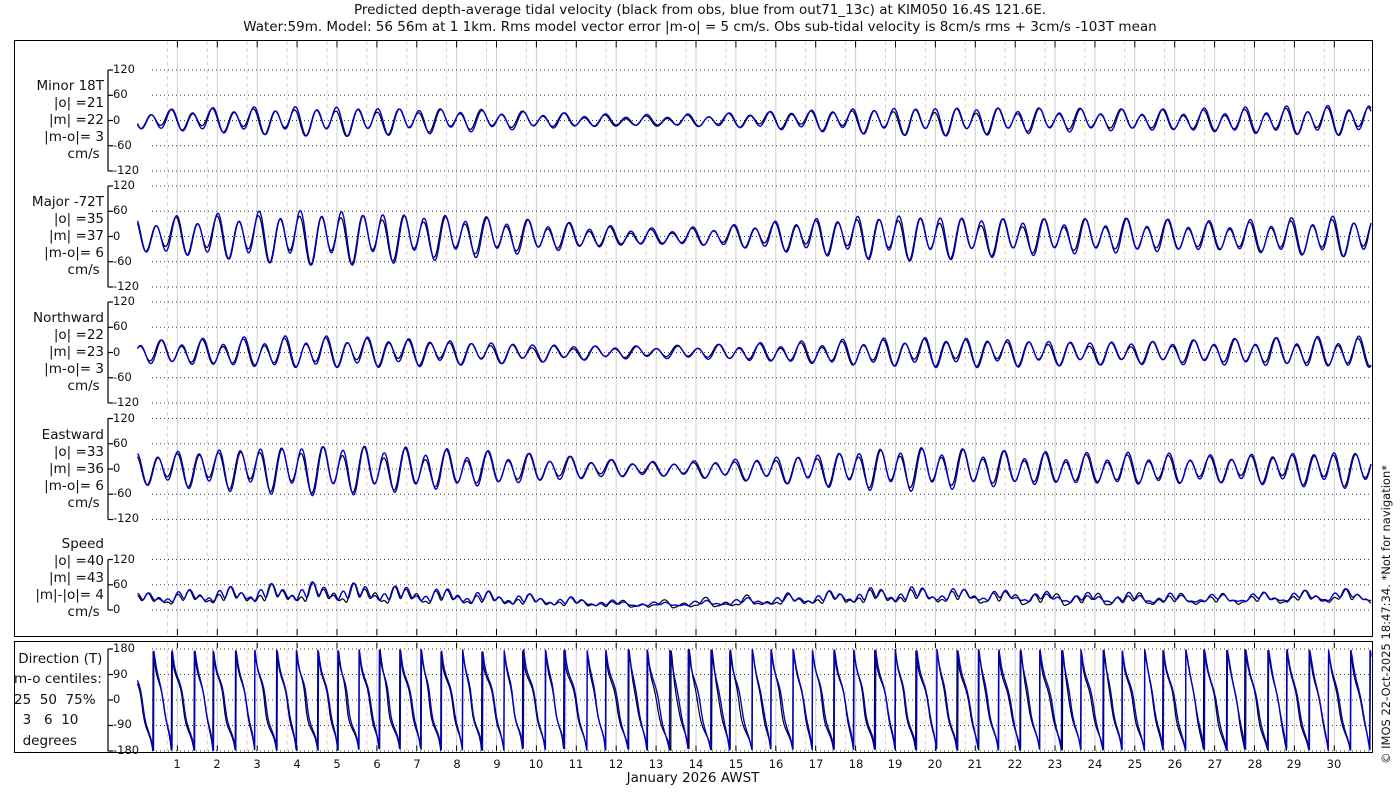 The image size is (1400, 800). What do you see at coordinates (1294, 764) in the screenshot?
I see `x-tick-label: 29` at bounding box center [1294, 764].